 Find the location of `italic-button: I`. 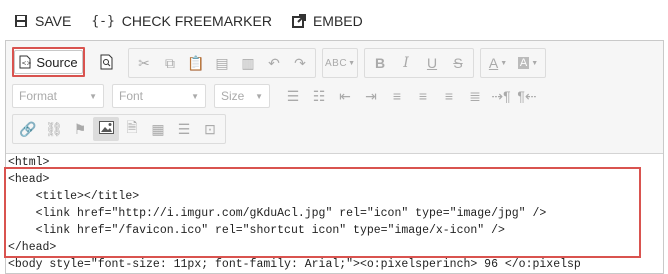

italic-button: I is located at coordinates (406, 63).